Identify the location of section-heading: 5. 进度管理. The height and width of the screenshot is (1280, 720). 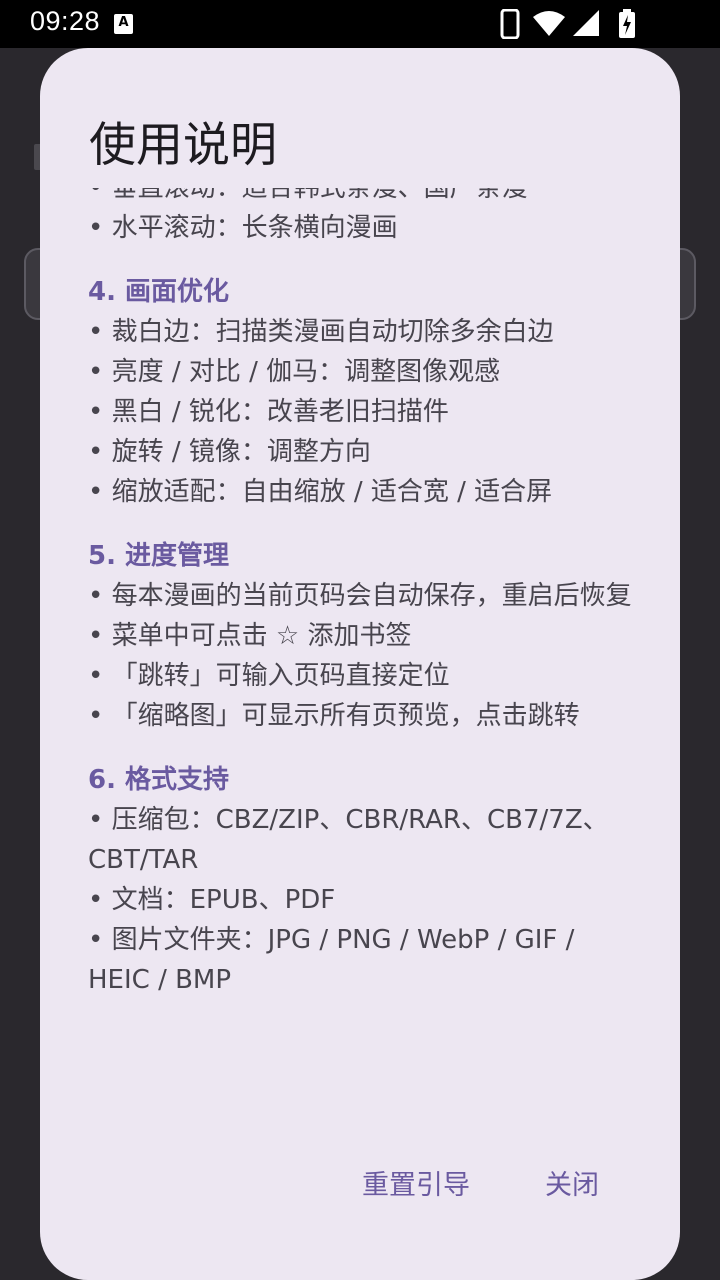
(159, 556).